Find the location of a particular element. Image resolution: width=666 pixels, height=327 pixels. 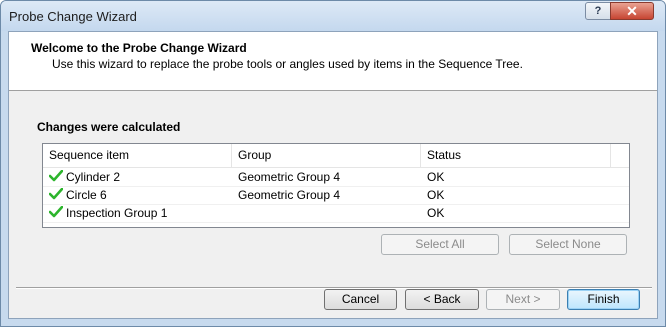

list-row: Inspection Group 1 OK is located at coordinates (336, 213).